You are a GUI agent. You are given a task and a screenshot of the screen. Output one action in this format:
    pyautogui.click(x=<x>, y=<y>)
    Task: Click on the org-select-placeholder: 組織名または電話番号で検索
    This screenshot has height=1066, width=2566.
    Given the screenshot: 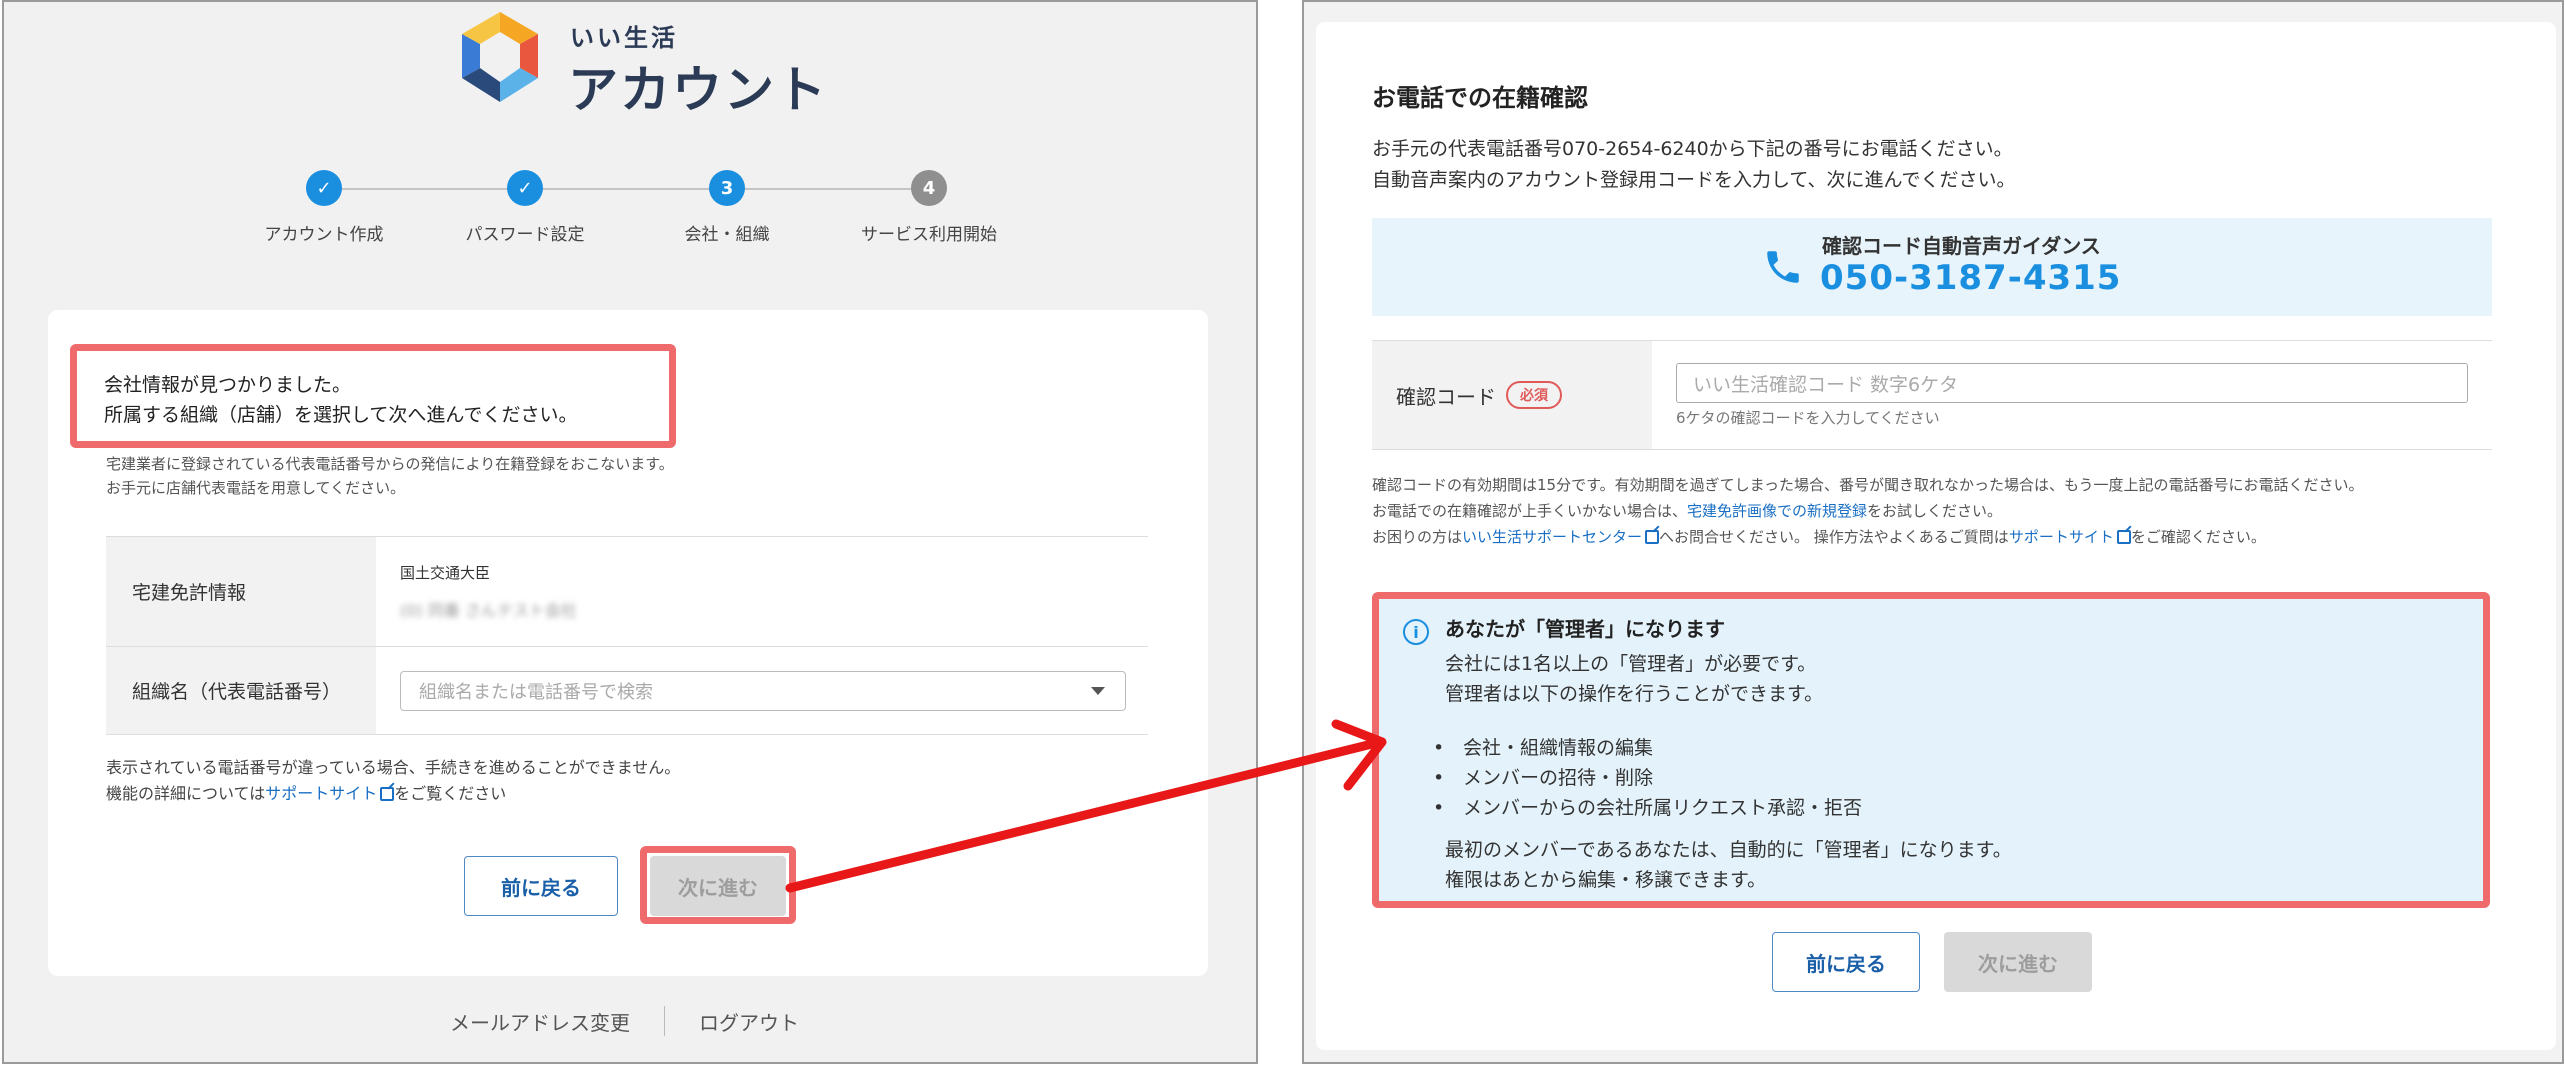 What is the action you would take?
    pyautogui.click(x=536, y=692)
    